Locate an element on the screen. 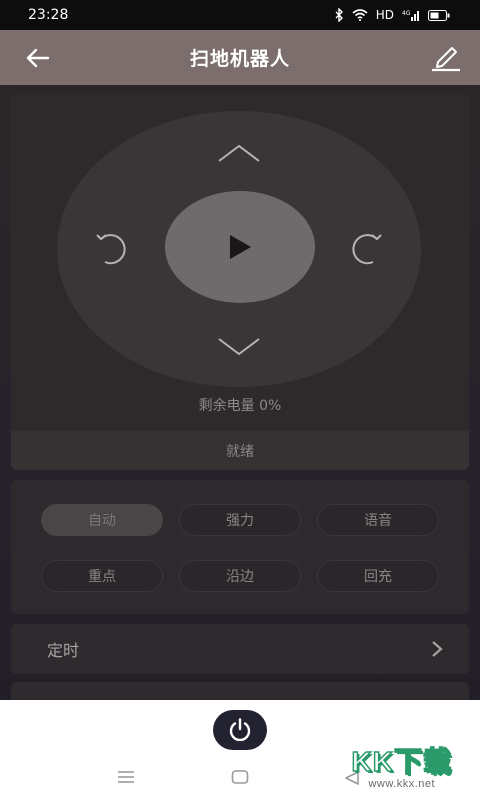 The width and height of the screenshot is (480, 800). menu-icon is located at coordinates (126, 777).